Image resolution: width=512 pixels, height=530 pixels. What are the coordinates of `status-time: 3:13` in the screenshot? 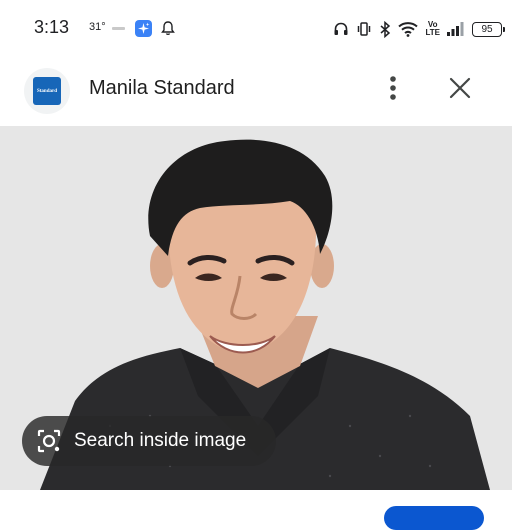 It's located at (52, 27).